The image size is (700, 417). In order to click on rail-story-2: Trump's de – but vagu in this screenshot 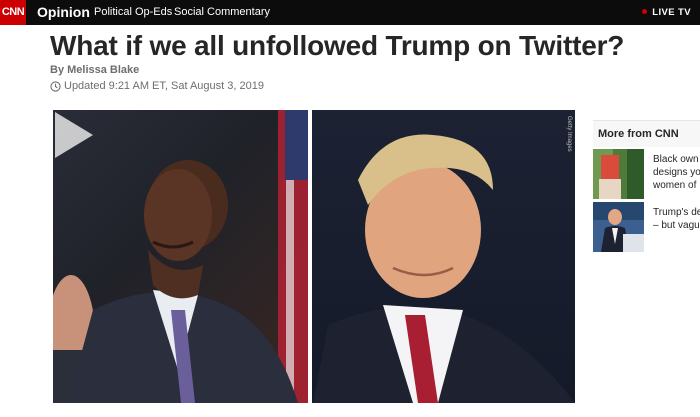, I will do `click(646, 226)`.